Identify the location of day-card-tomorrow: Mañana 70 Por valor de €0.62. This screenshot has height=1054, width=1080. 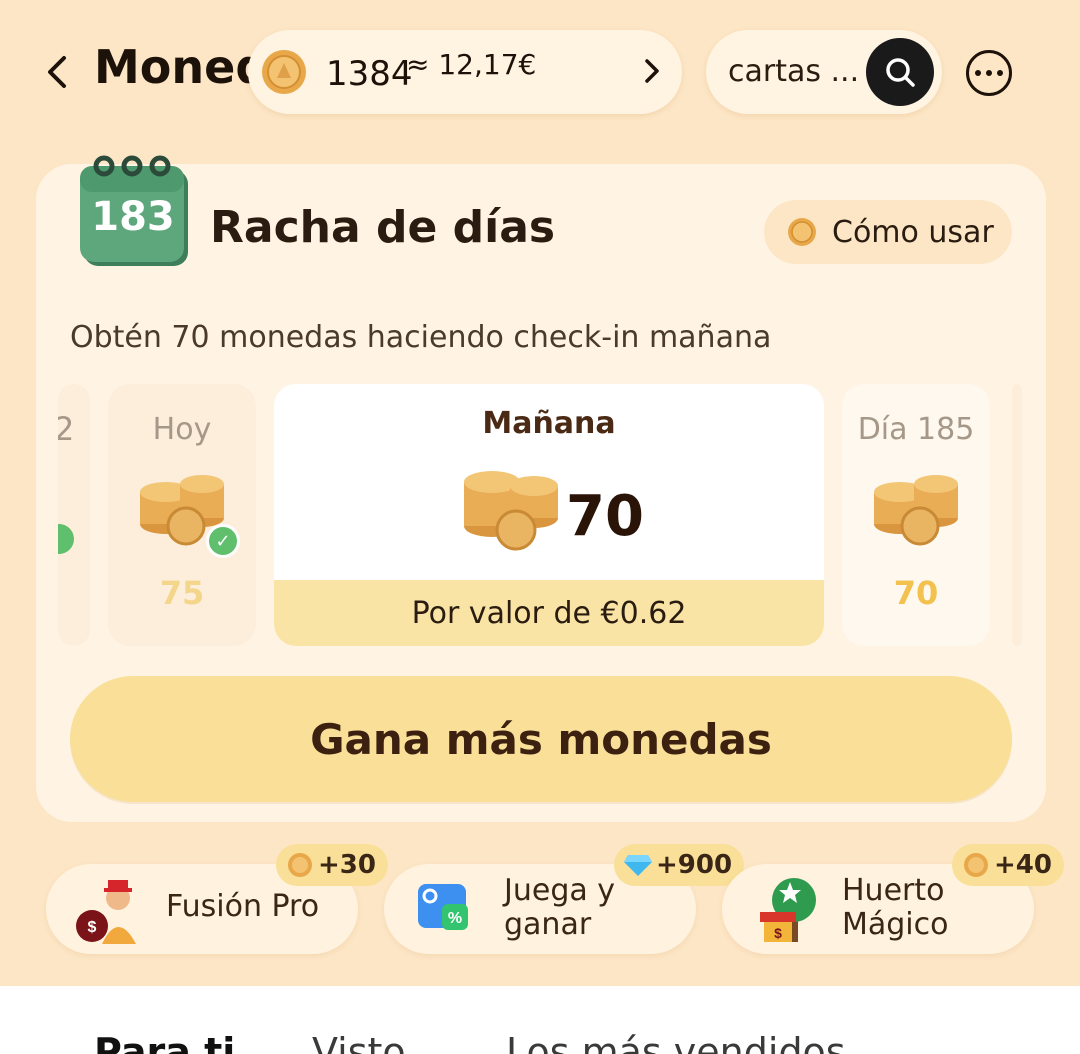
(549, 515).